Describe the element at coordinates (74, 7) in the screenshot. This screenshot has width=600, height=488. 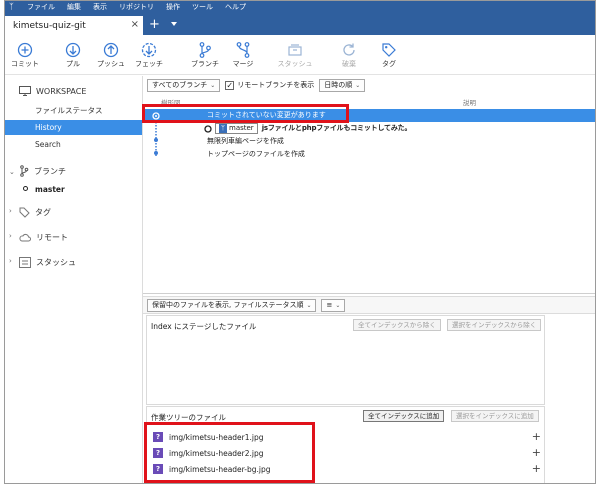
I see `menu-edit: 編集` at that location.